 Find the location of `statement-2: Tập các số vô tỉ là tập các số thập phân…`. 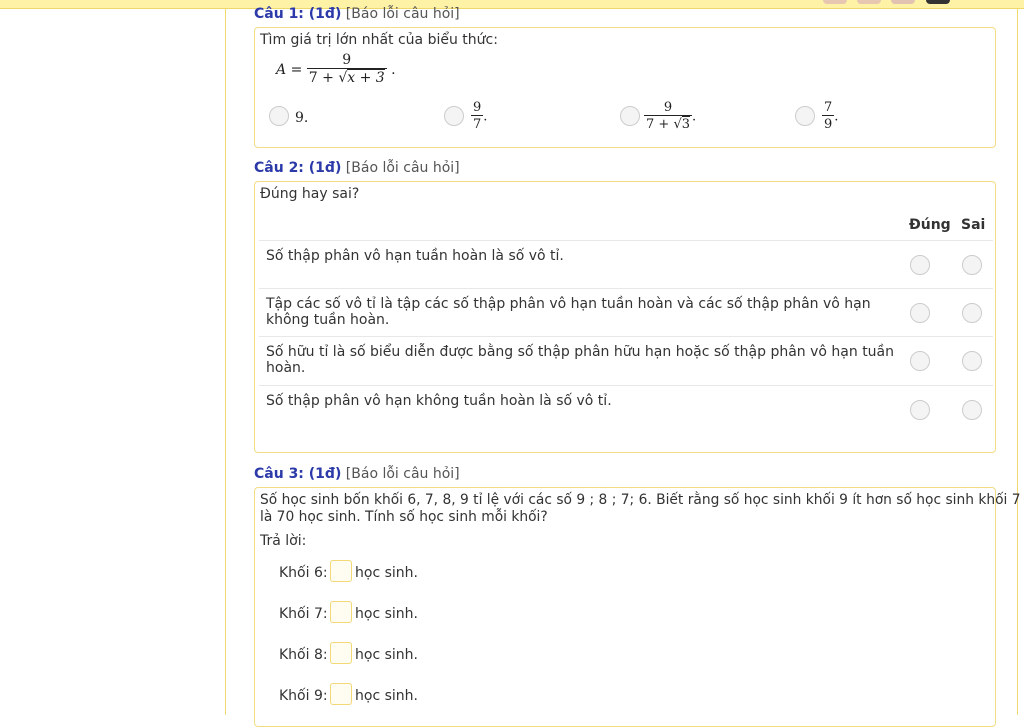

statement-2: Tập các số vô tỉ là tập các số thập phân… is located at coordinates (568, 312).